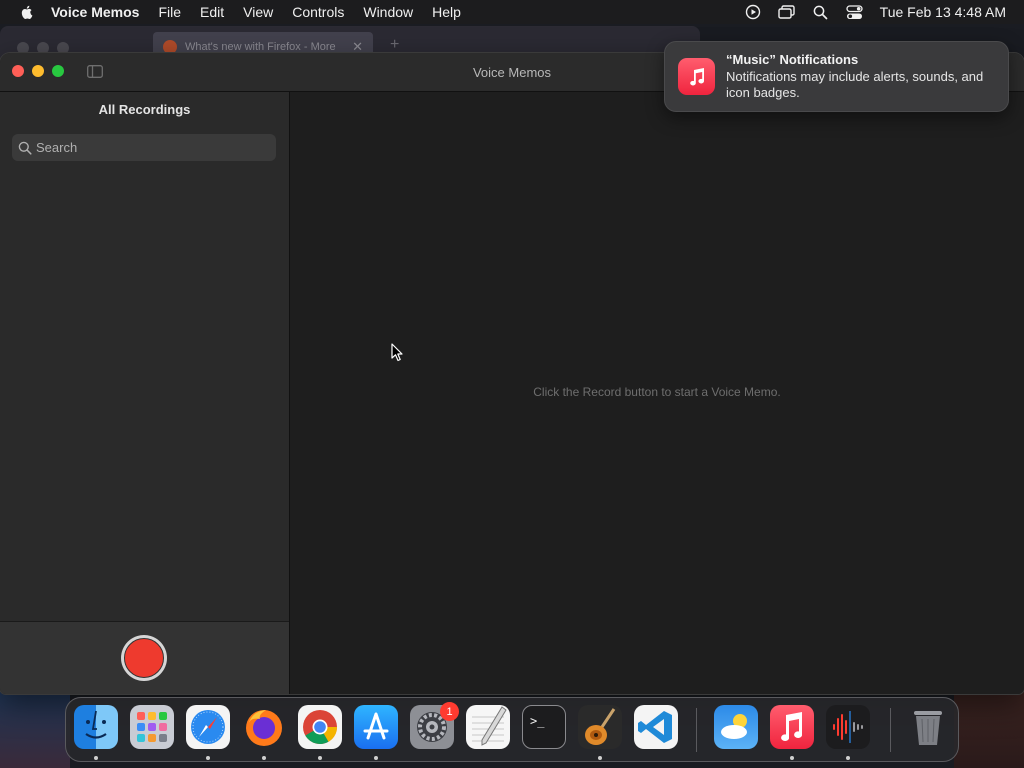 This screenshot has width=1024, height=768. Describe the element at coordinates (169, 12) in the screenshot. I see `menu-file: File` at that location.